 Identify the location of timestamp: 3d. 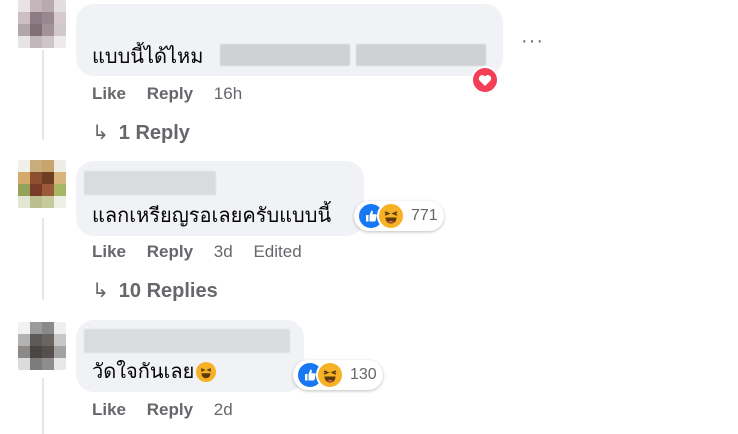
(223, 251).